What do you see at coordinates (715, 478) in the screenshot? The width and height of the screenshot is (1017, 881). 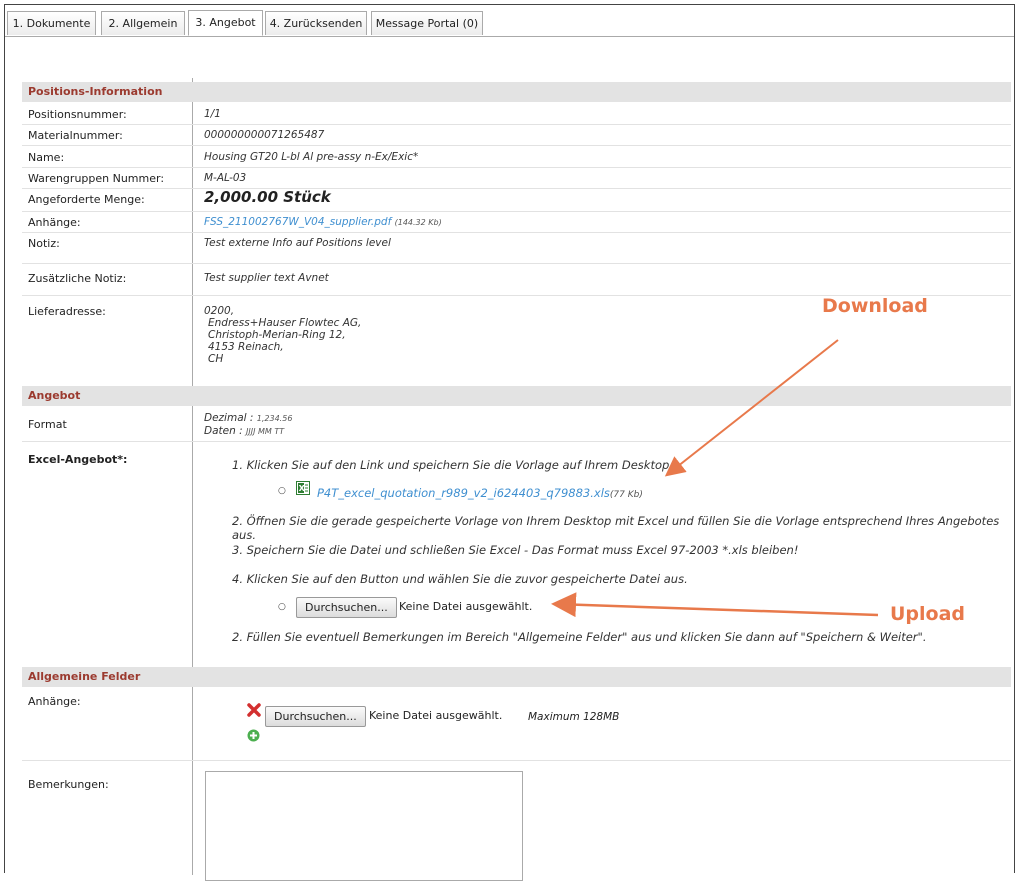 I see `annotation-arrows` at bounding box center [715, 478].